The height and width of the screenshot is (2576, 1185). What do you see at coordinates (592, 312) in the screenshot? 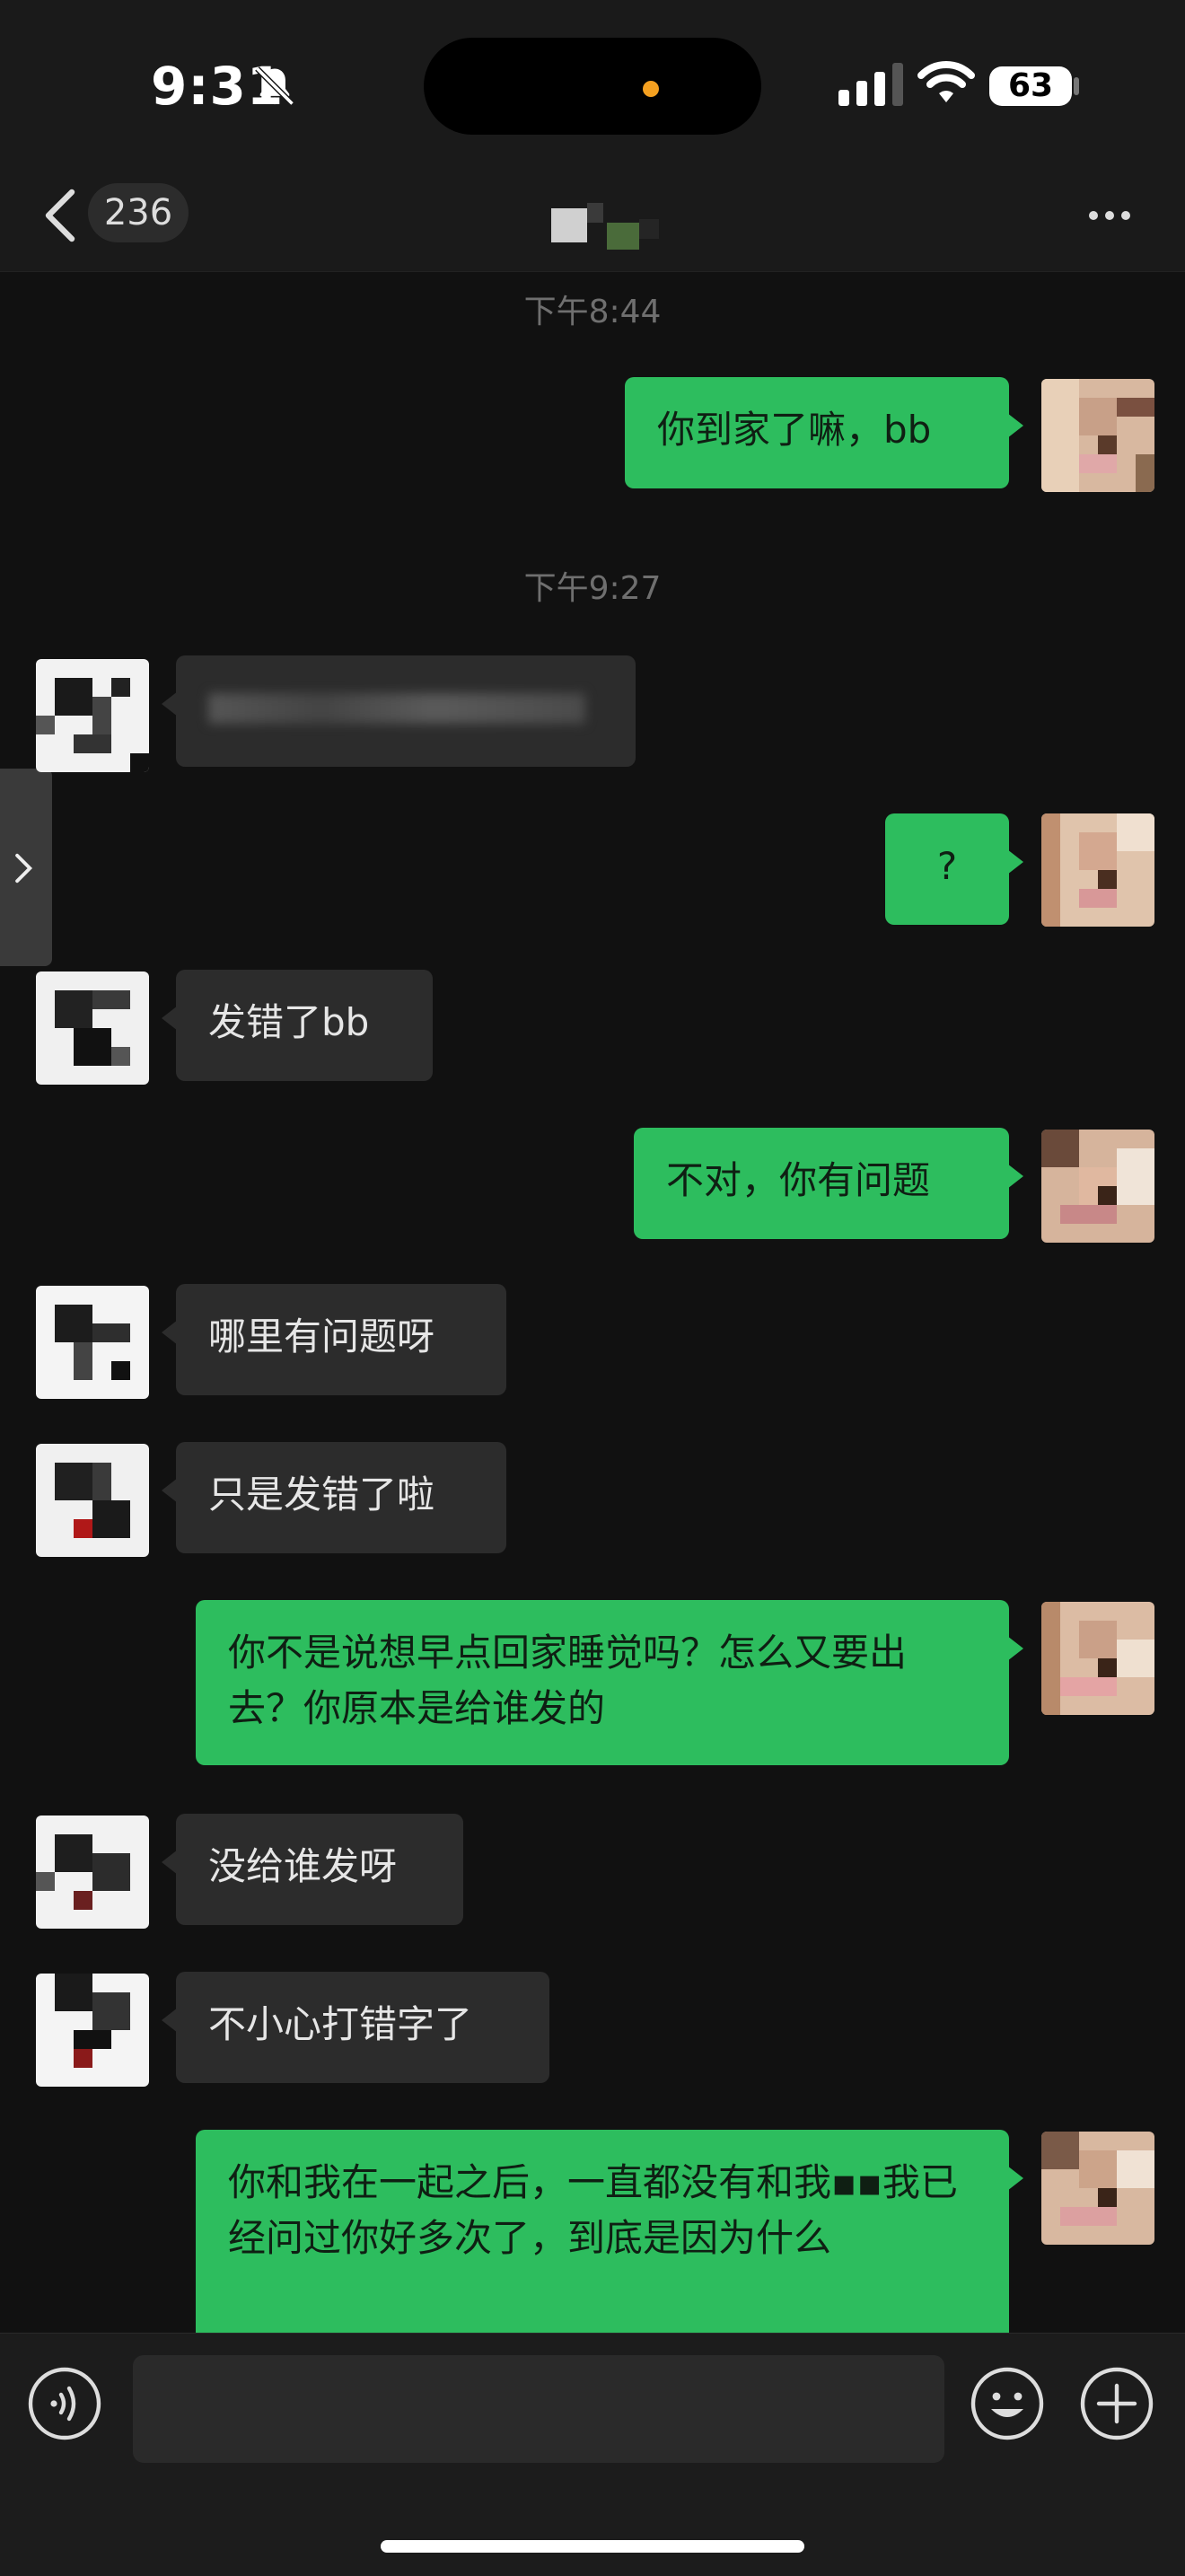
I see `timestamp-1: 下午8:44` at bounding box center [592, 312].